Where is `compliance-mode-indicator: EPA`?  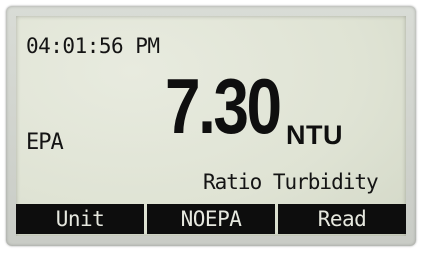 compliance-mode-indicator: EPA is located at coordinates (45, 142).